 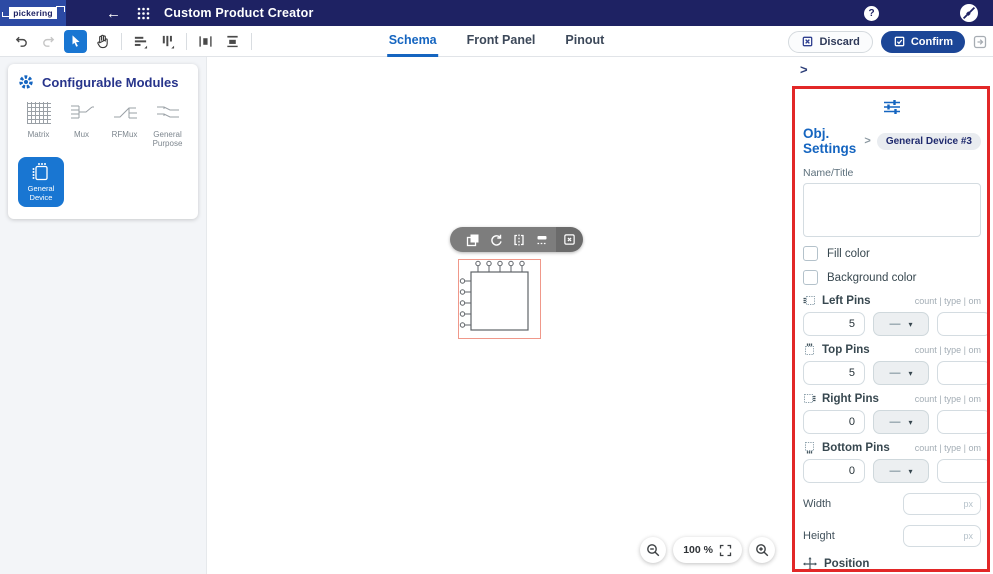 I want to click on pickering-logo: pickering, so click(x=33, y=13).